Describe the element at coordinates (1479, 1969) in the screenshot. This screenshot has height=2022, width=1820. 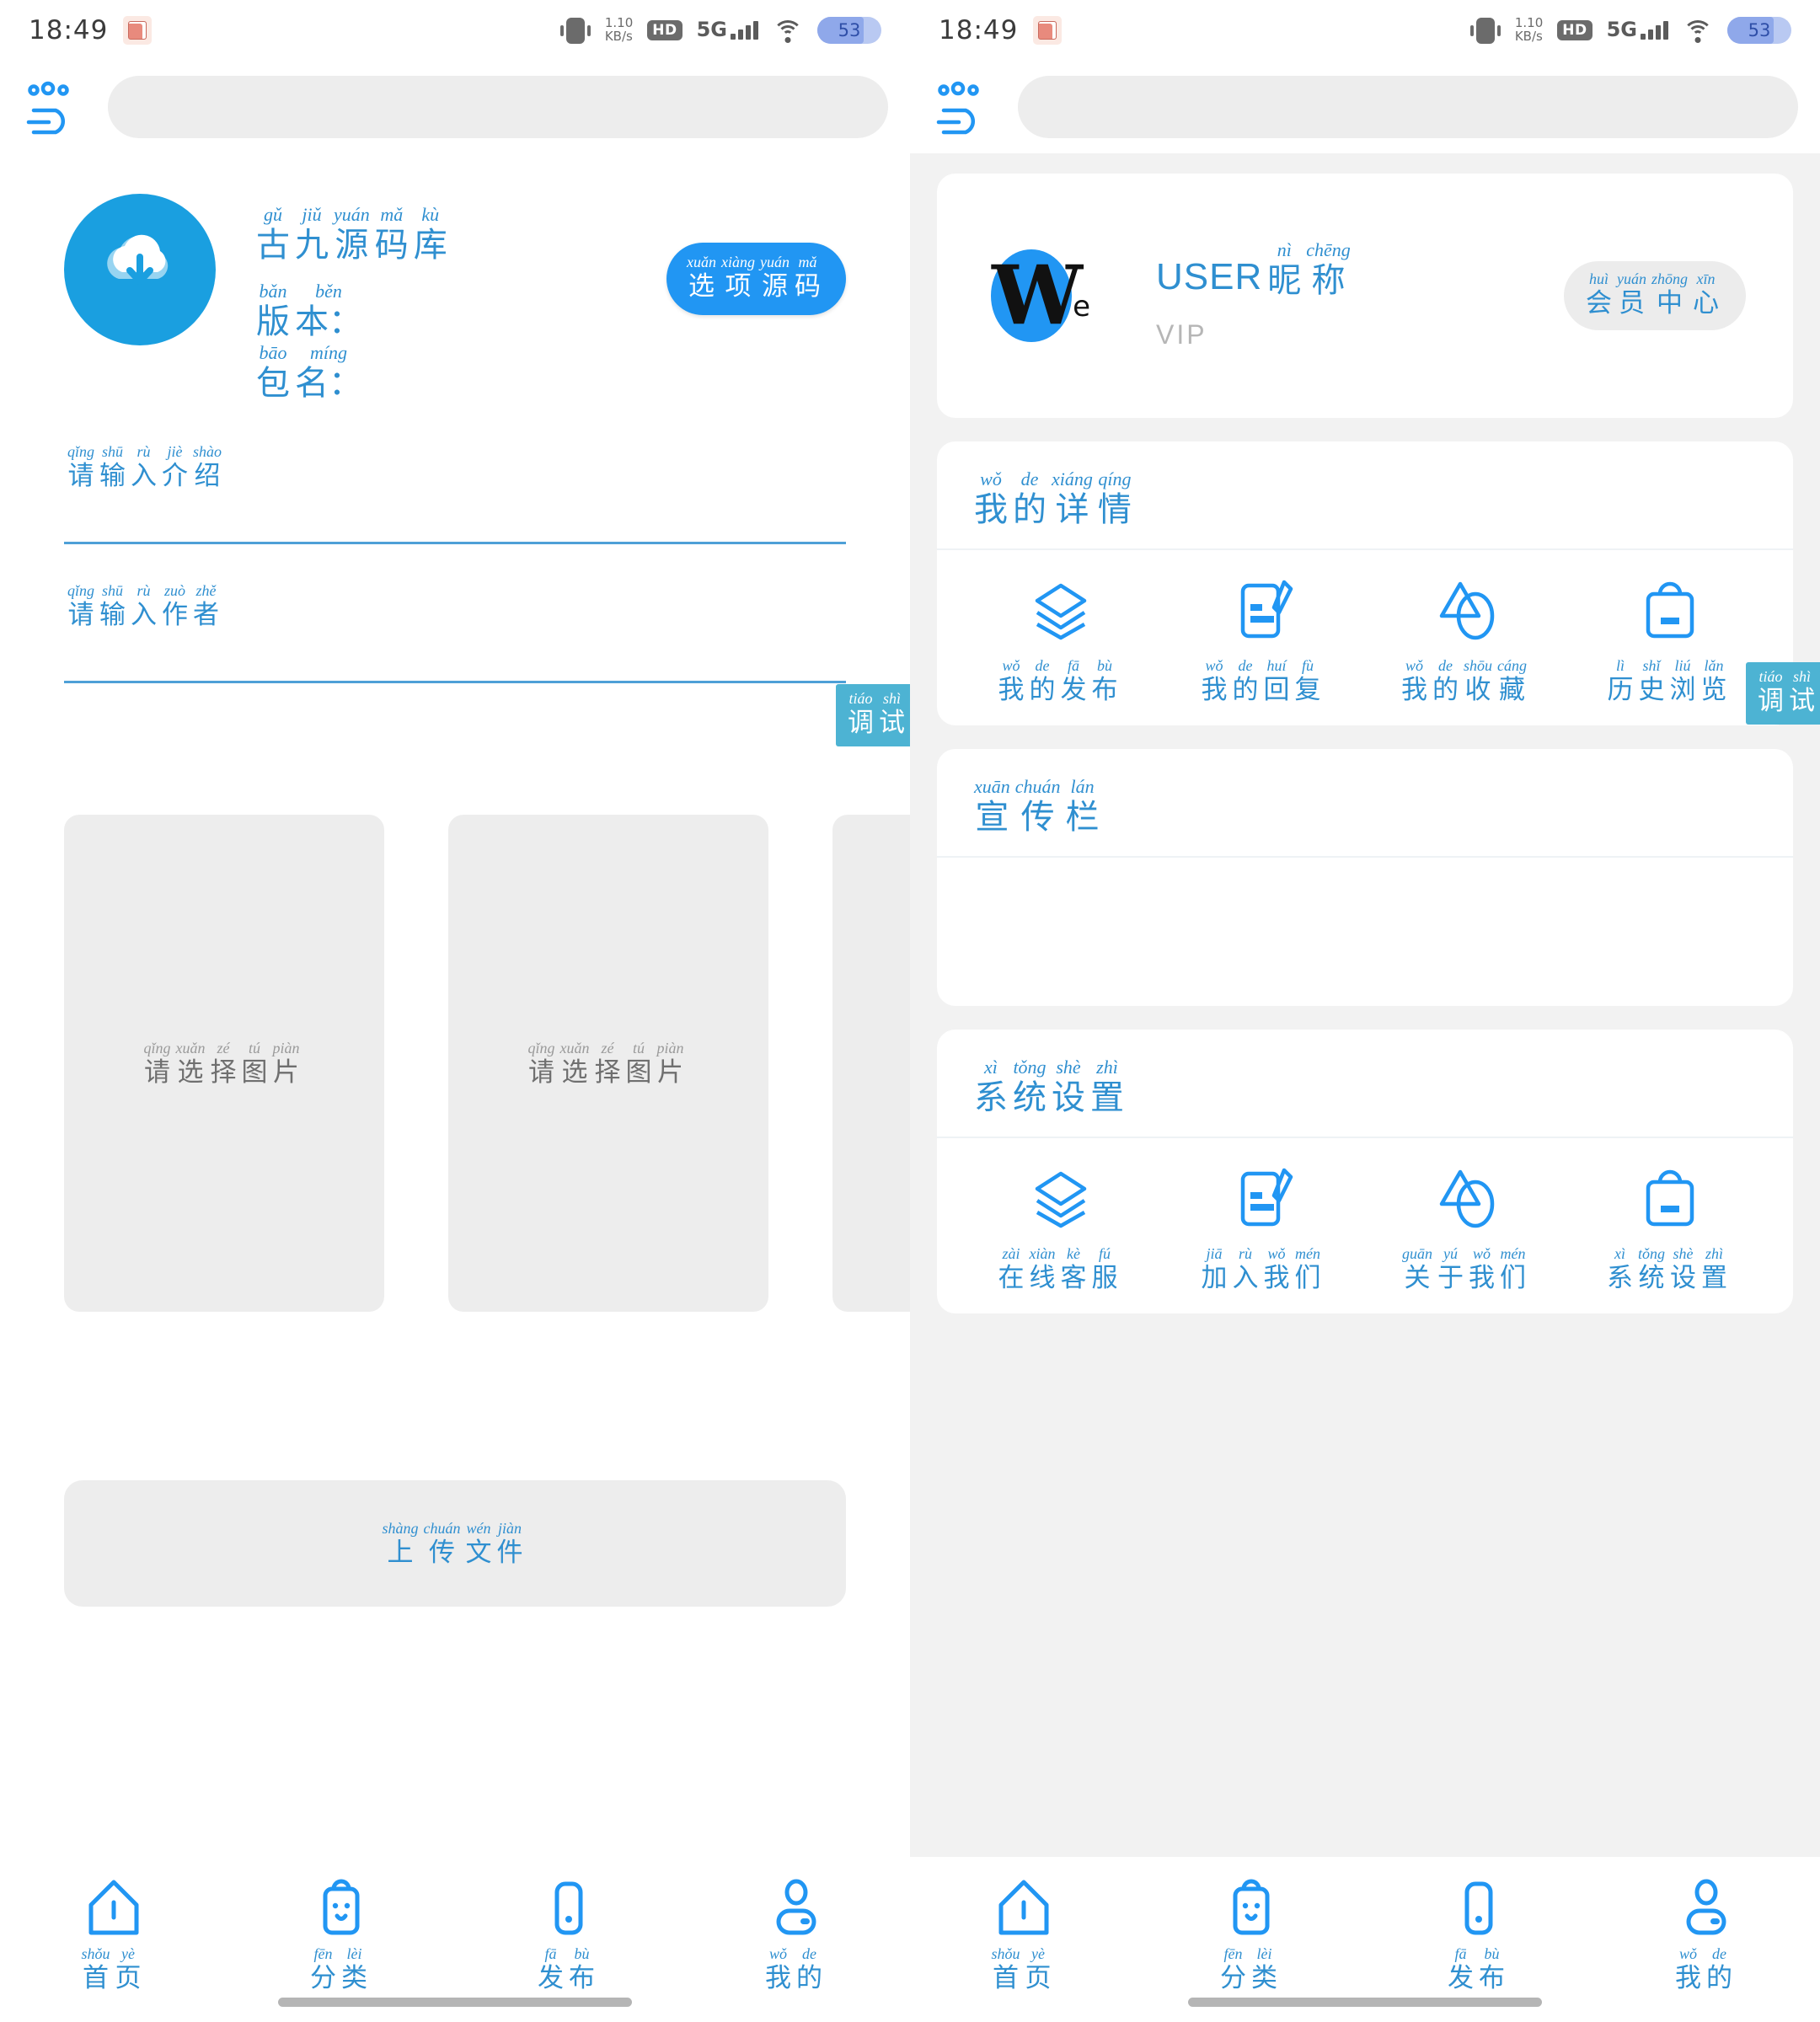
I see `tab-publish-label: fā 发 bù 布` at that location.